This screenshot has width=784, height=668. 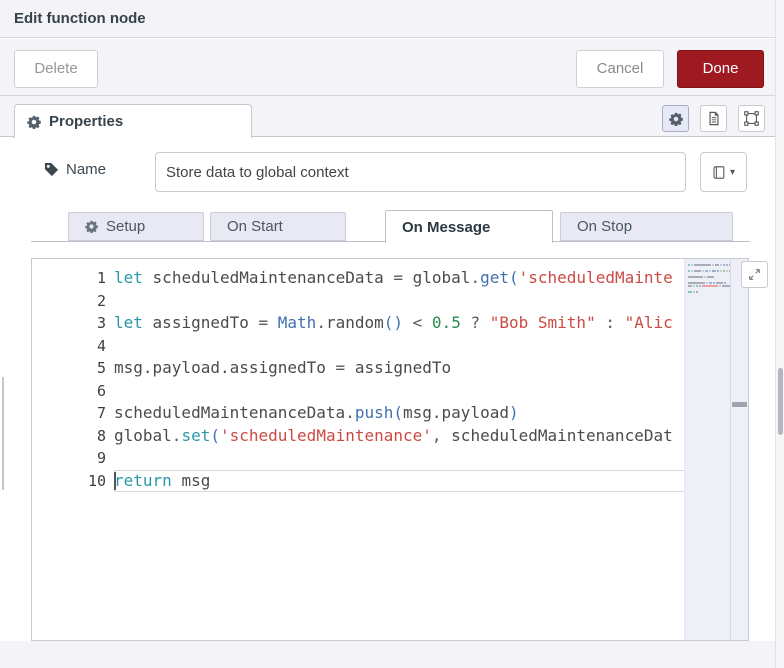 I want to click on line-number: 9, so click(x=101, y=458).